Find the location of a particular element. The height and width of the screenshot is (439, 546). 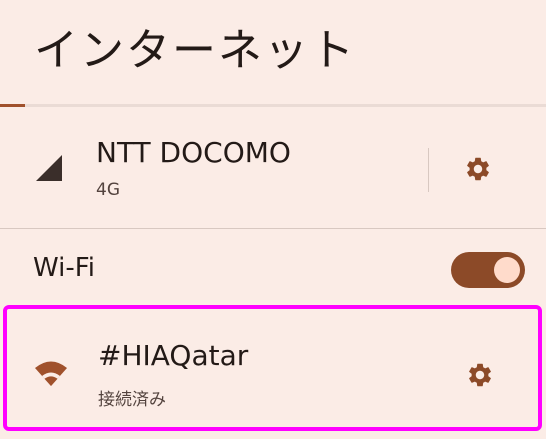

network-type: 4G is located at coordinates (108, 190).